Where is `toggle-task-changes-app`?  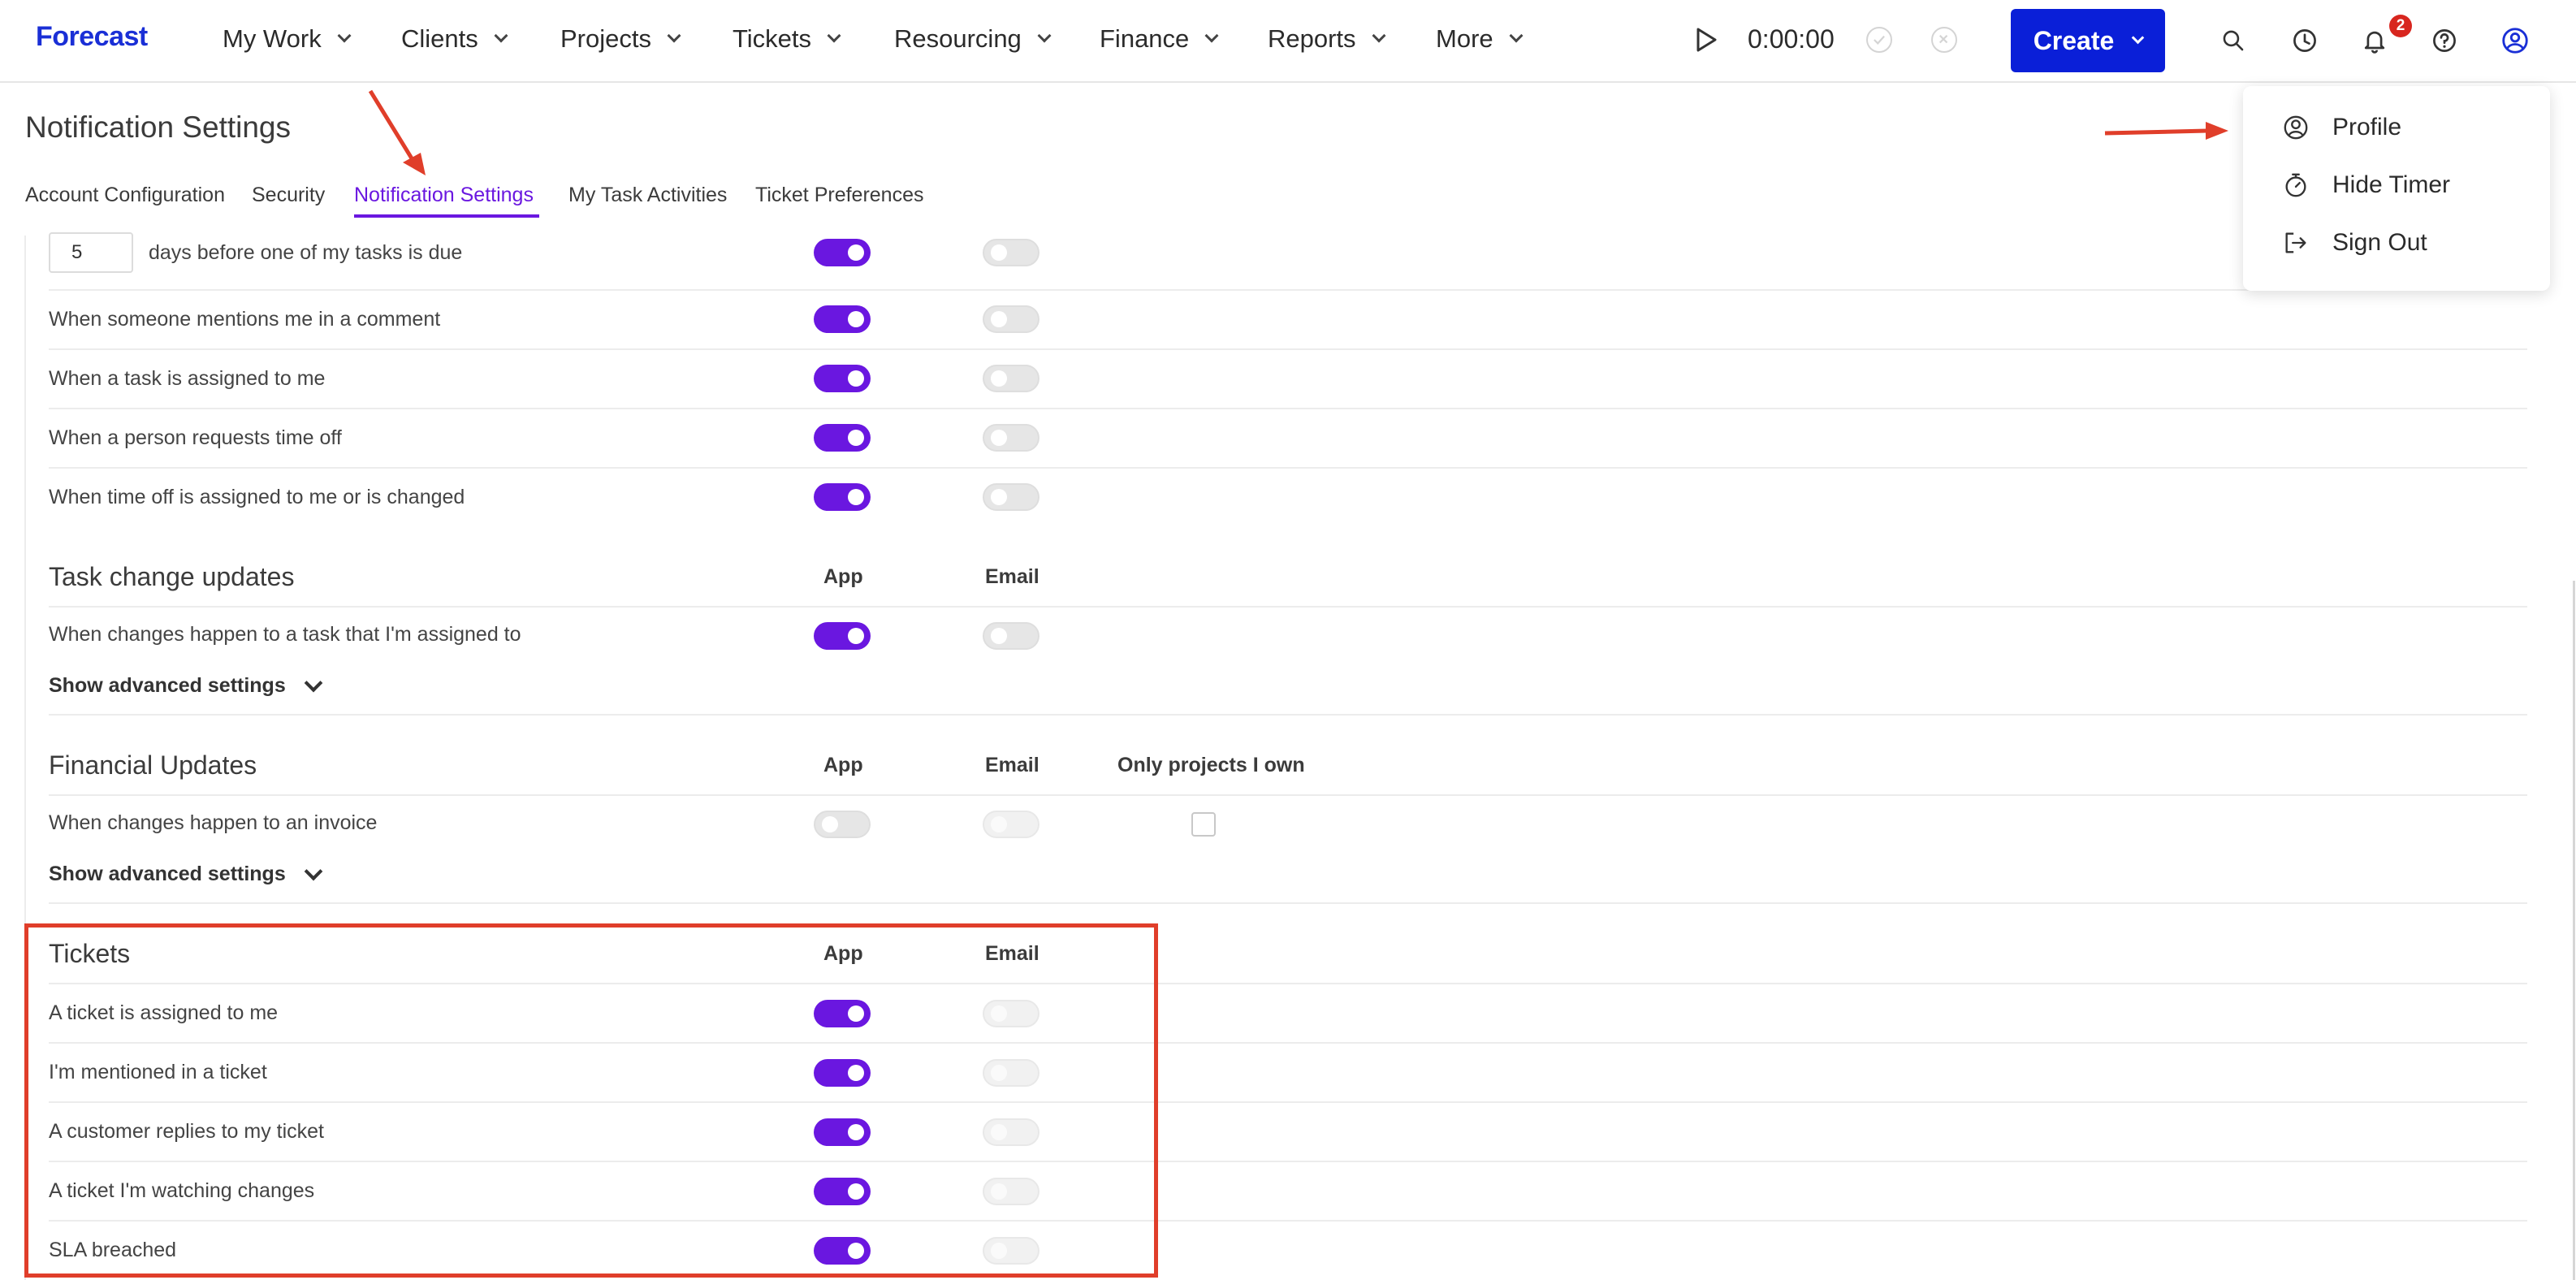 toggle-task-changes-app is located at coordinates (843, 636).